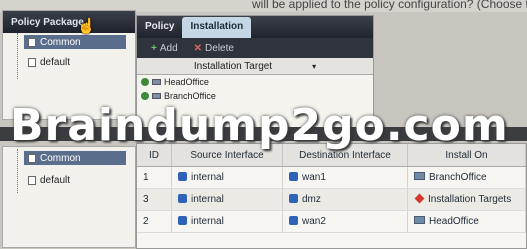 The width and height of the screenshot is (527, 249). What do you see at coordinates (470, 199) in the screenshot?
I see `install-on-label: Installation Targets` at bounding box center [470, 199].